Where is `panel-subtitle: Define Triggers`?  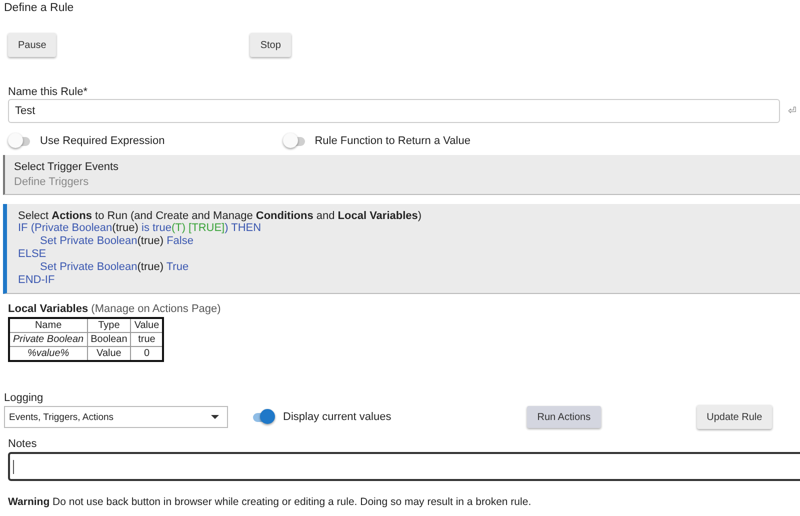 panel-subtitle: Define Triggers is located at coordinates (52, 182).